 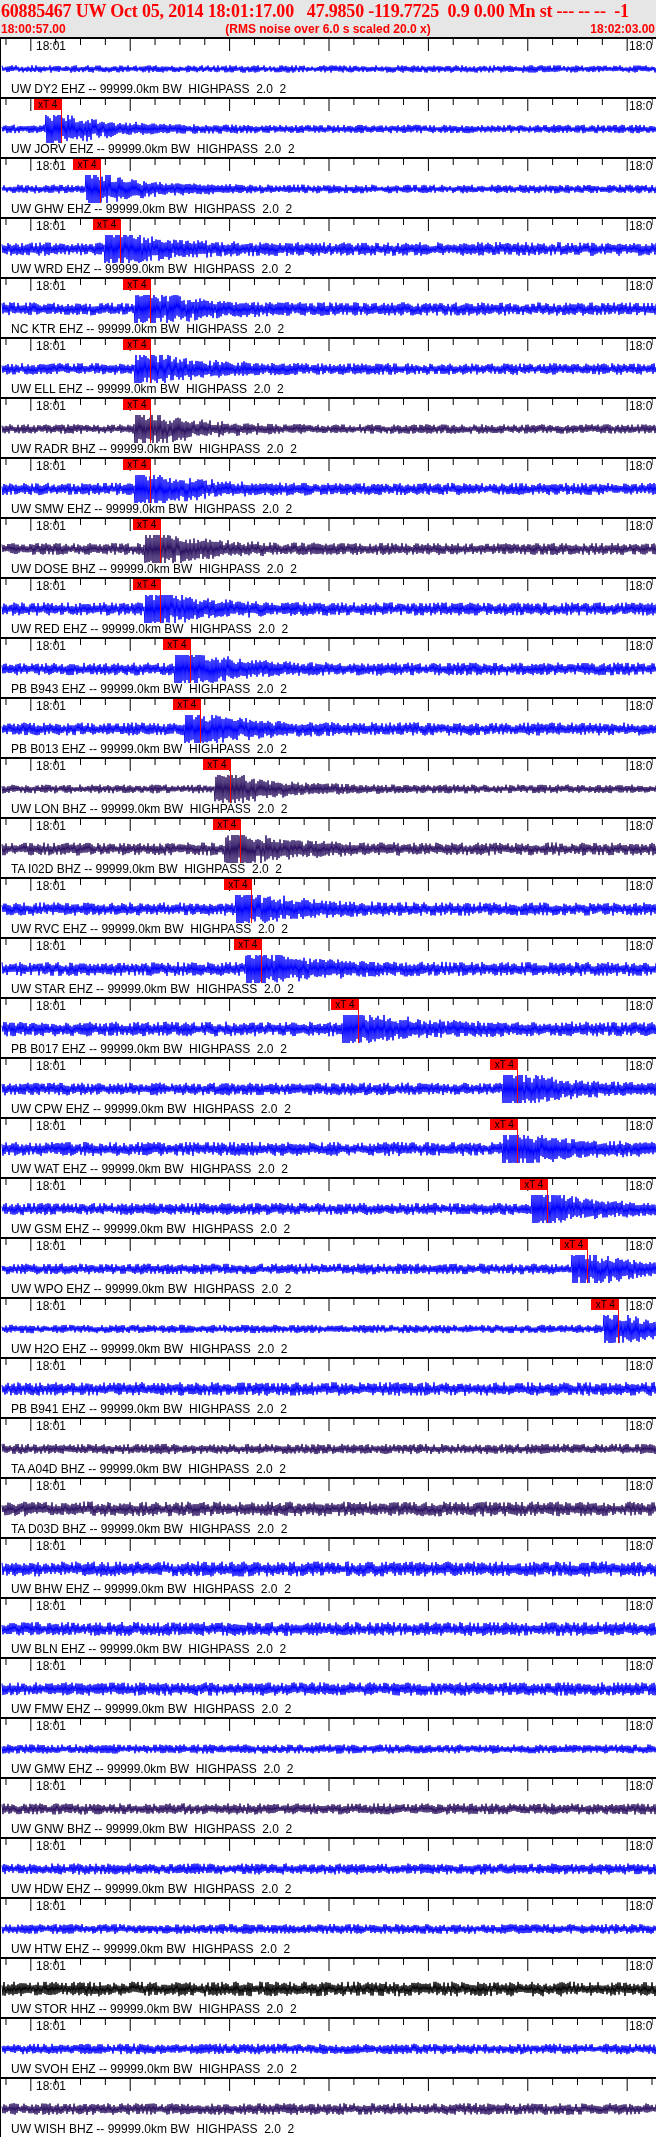 I want to click on end-time: 18:02:03.00, so click(x=622, y=29).